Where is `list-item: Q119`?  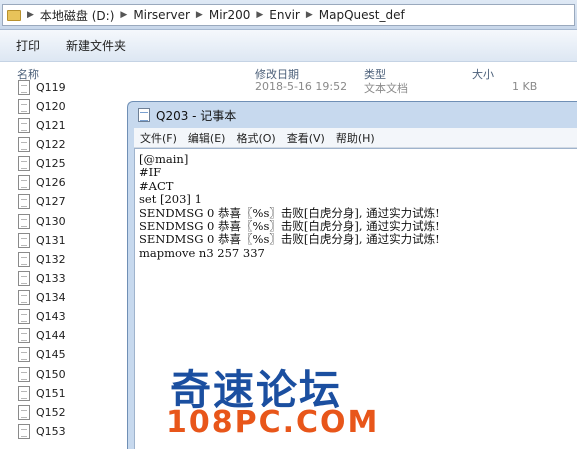
list-item: Q119 is located at coordinates (42, 88).